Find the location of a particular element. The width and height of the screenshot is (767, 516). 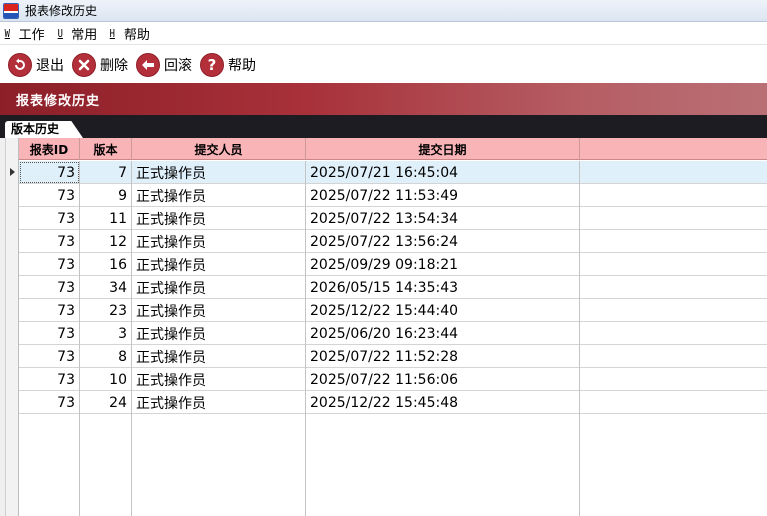

help-label: 帮助 is located at coordinates (242, 65).